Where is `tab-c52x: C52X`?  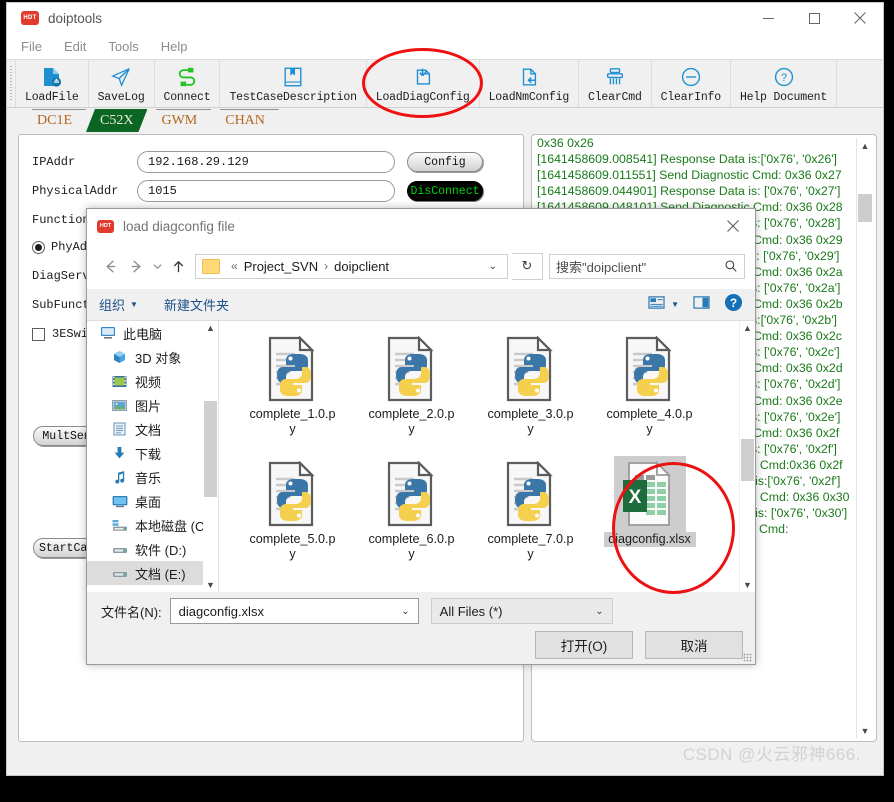 tab-c52x: C52X is located at coordinates (116, 120).